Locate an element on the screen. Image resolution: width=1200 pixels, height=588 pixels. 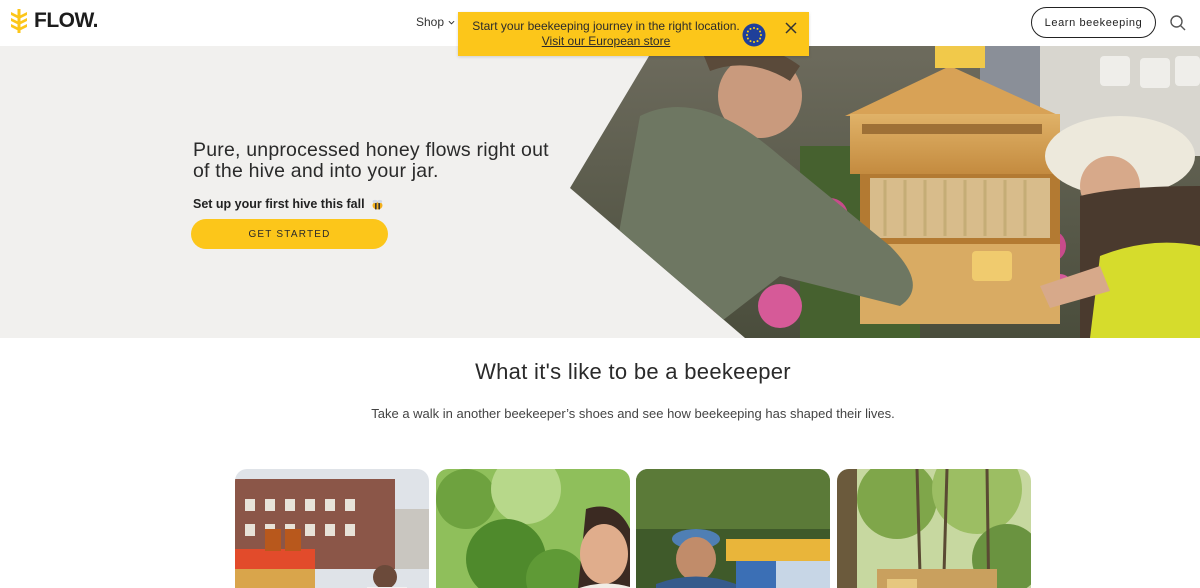
chevron-down-icon is located at coordinates (451, 22).